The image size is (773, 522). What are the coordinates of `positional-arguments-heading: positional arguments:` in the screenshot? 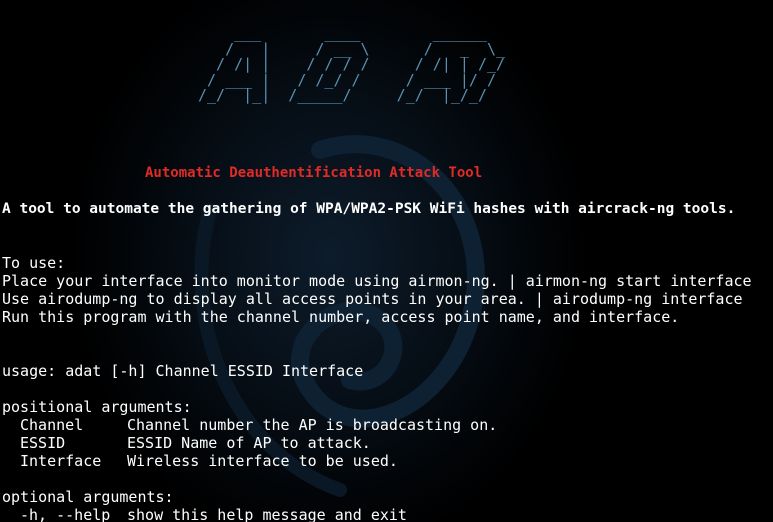 It's located at (97, 407).